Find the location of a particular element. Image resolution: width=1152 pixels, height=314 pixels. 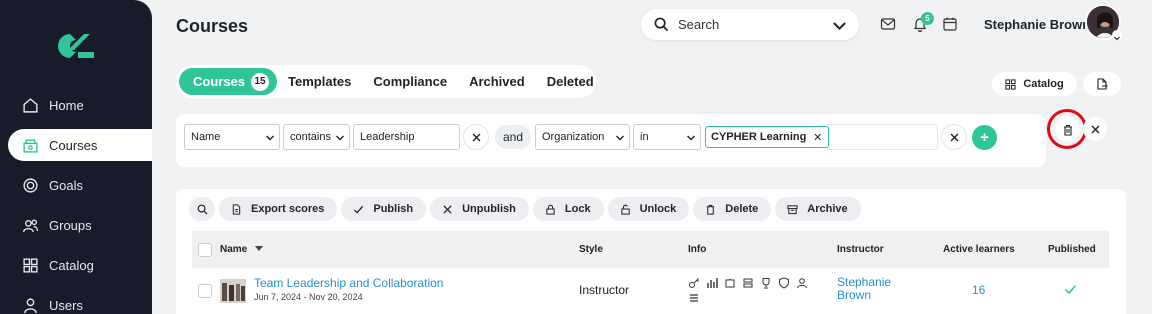

tab-archived: Archived is located at coordinates (497, 81).